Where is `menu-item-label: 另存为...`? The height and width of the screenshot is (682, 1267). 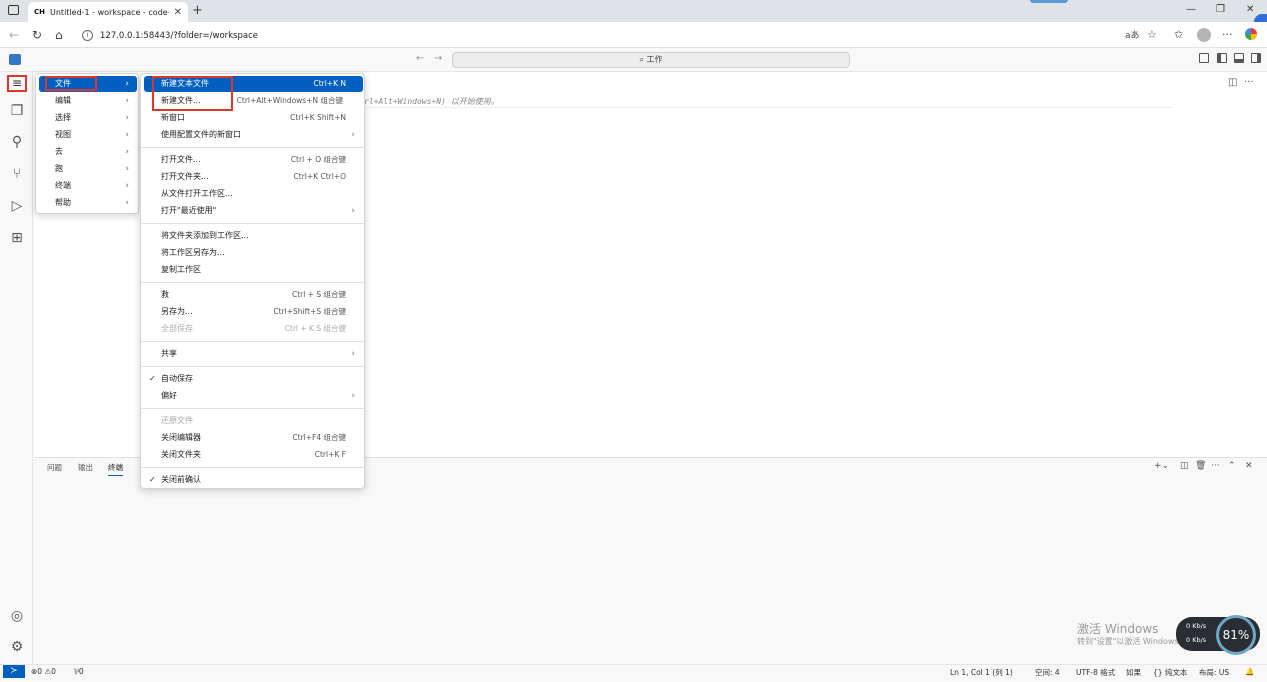
menu-item-label: 另存为... is located at coordinates (177, 311).